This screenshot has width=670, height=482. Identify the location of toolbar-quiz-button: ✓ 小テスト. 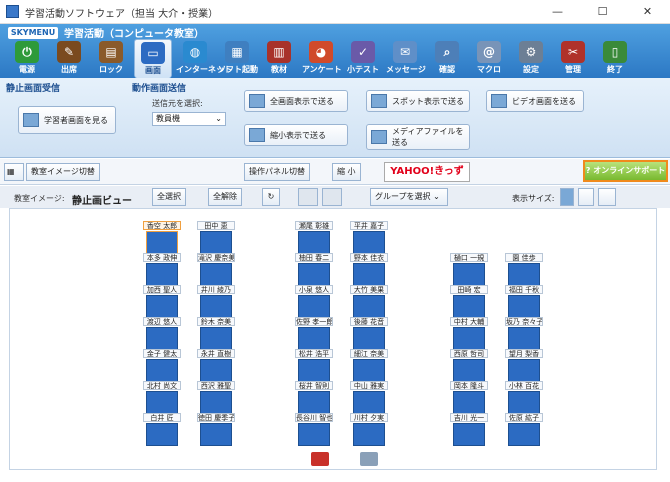
(363, 58).